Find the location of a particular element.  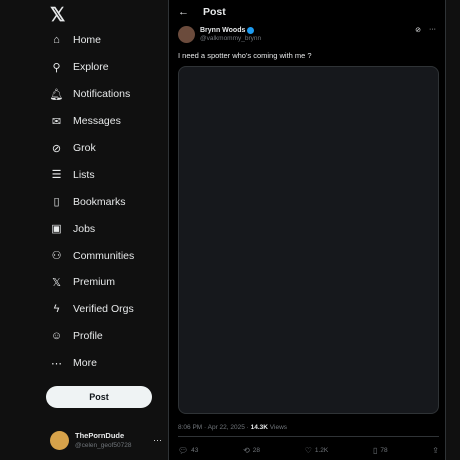

sidebar-item-label: More is located at coordinates (85, 363).